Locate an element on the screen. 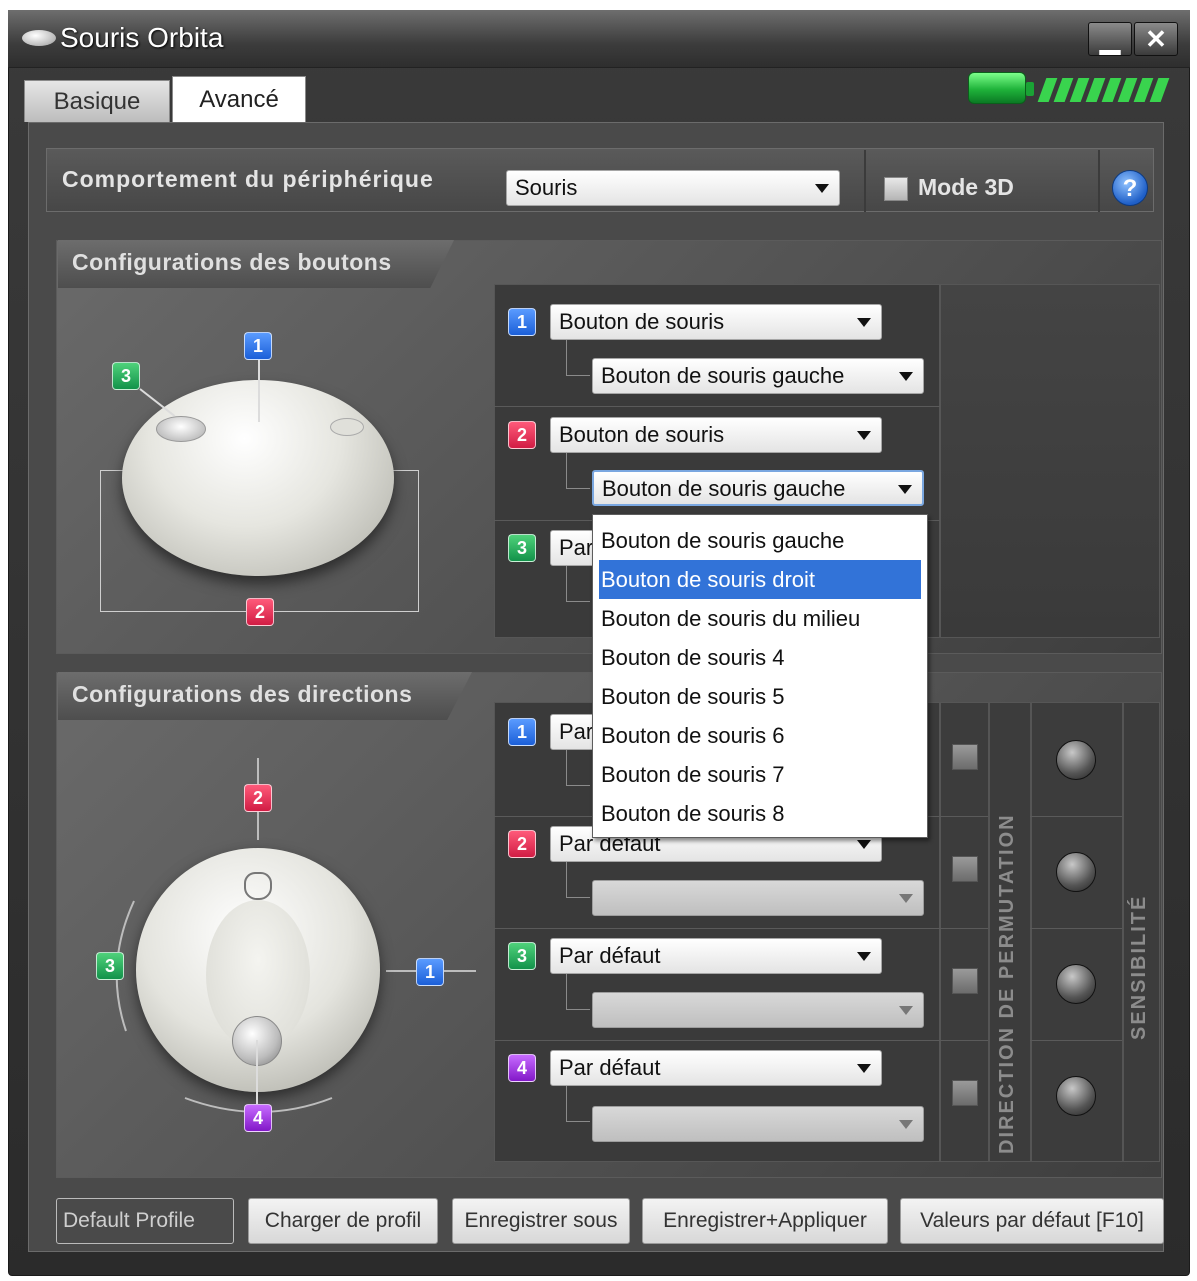  mouse-button-3-illustration is located at coordinates (181, 429).